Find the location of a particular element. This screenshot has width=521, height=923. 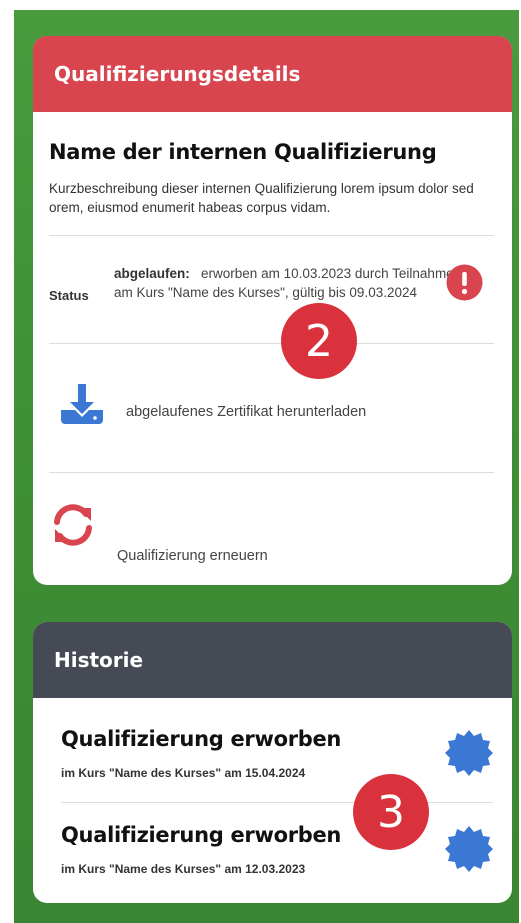

status-label: Status is located at coordinates (69, 295).